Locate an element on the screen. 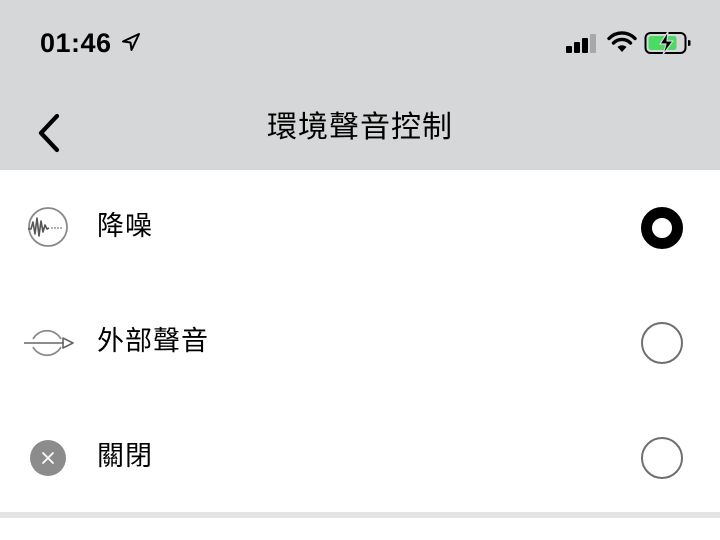 This screenshot has width=720, height=540. page-title: 環境聲音控制 is located at coordinates (360, 127).